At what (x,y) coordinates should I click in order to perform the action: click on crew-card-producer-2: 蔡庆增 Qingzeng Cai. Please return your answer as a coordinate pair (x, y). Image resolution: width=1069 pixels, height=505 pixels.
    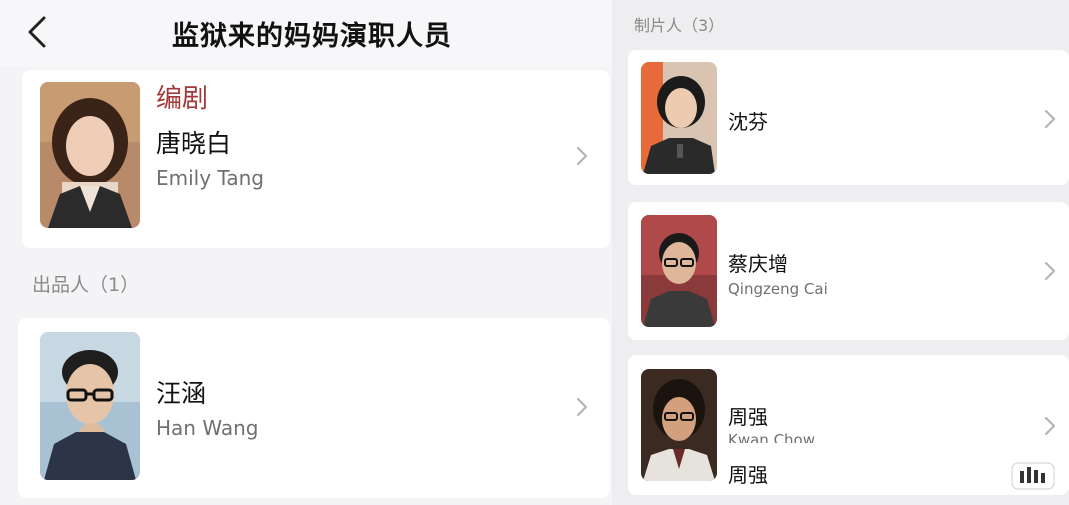
    Looking at the image, I should click on (848, 271).